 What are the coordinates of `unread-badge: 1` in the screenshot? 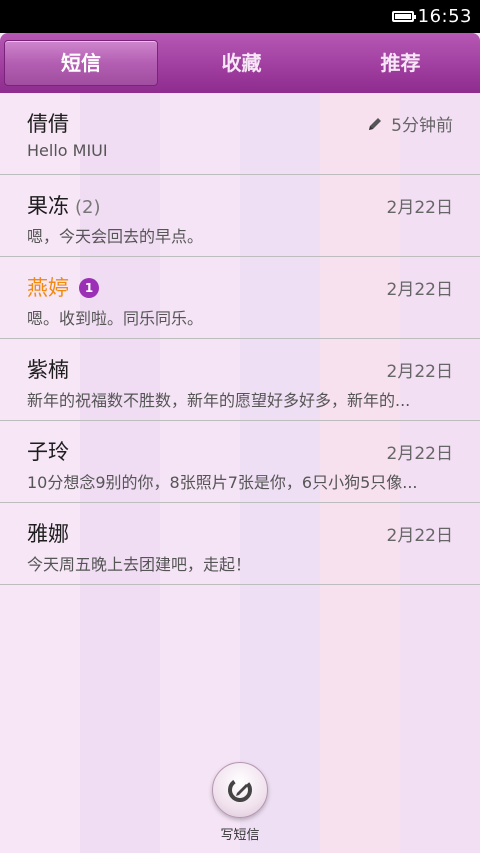 It's located at (89, 288).